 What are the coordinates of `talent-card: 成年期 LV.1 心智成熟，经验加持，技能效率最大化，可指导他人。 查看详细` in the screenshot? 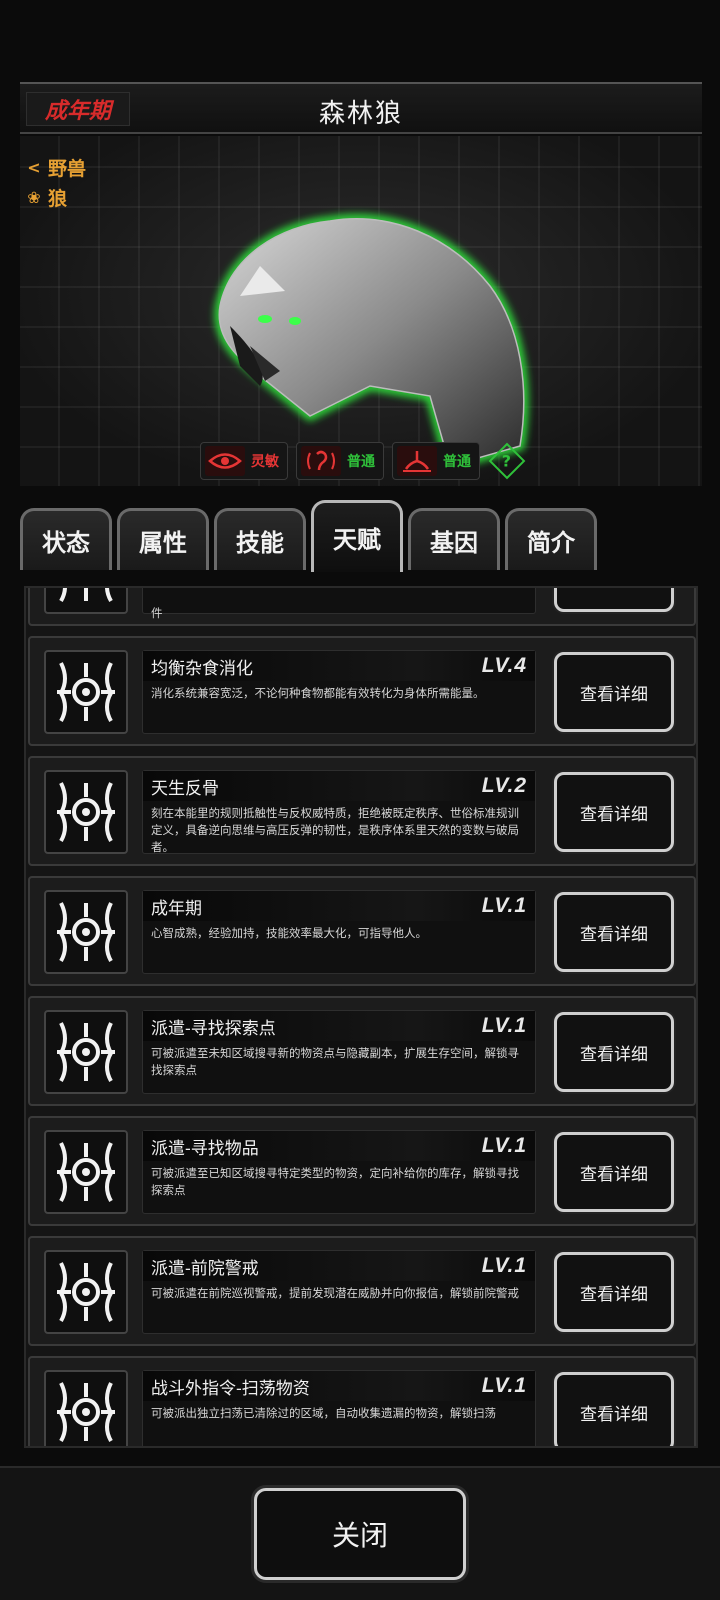 It's located at (362, 931).